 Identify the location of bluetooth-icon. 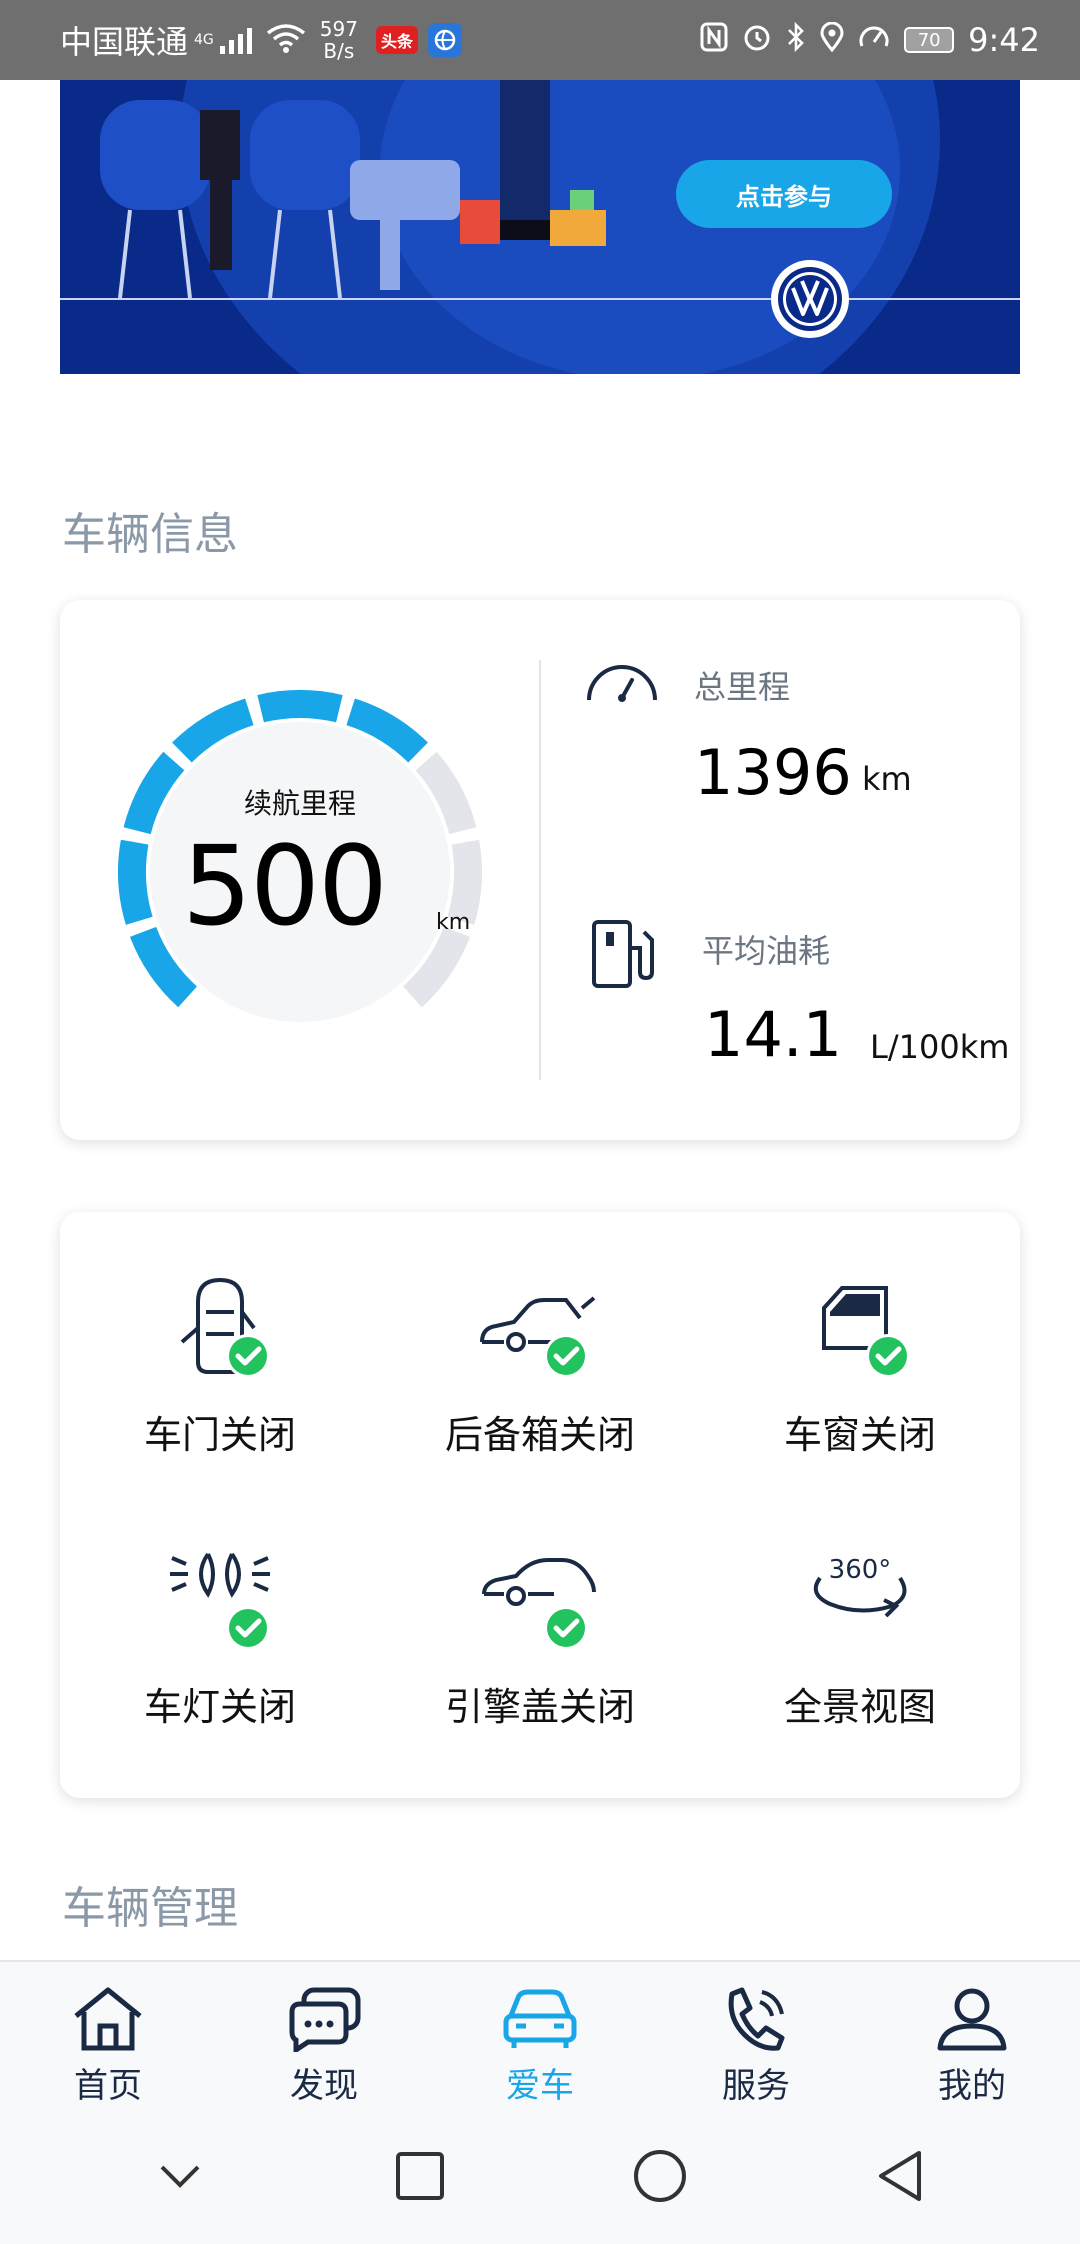
(796, 40).